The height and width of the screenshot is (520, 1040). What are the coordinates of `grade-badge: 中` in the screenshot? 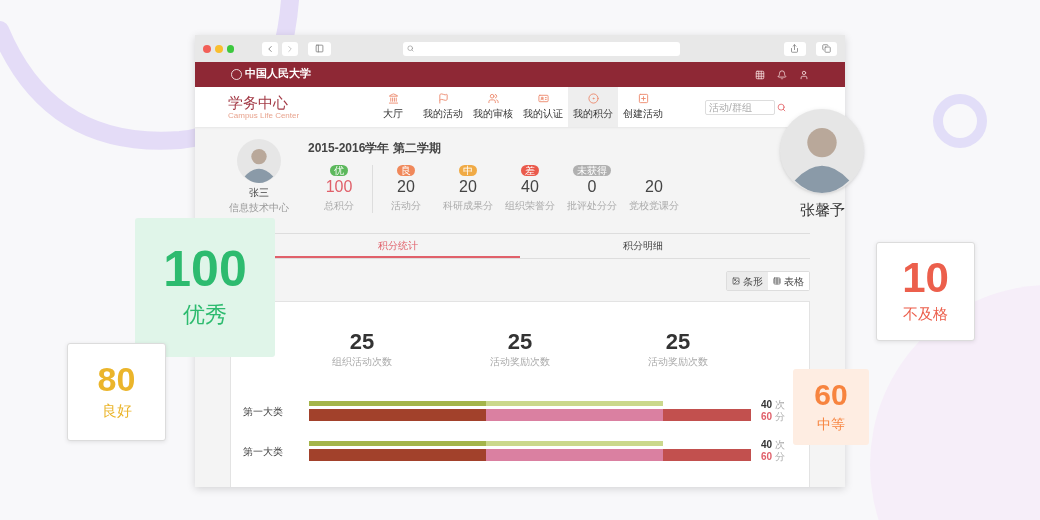 It's located at (468, 170).